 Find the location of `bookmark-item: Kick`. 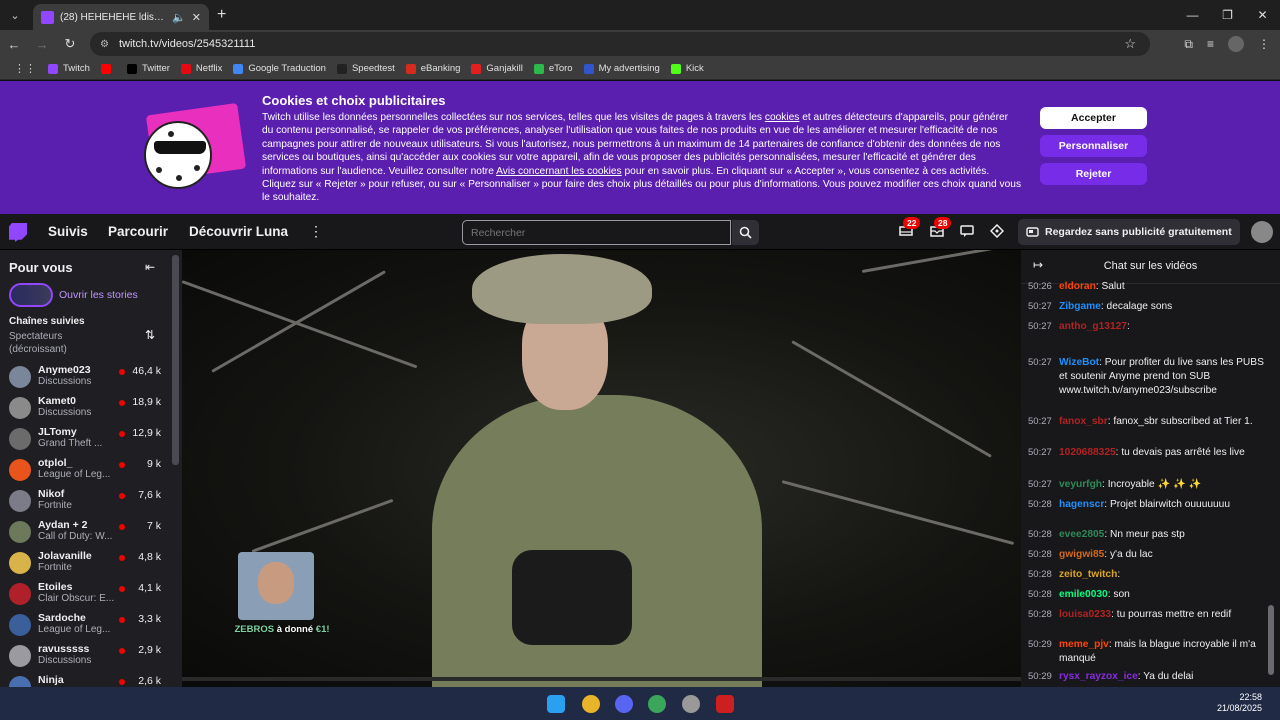

bookmark-item: Kick is located at coordinates (687, 68).